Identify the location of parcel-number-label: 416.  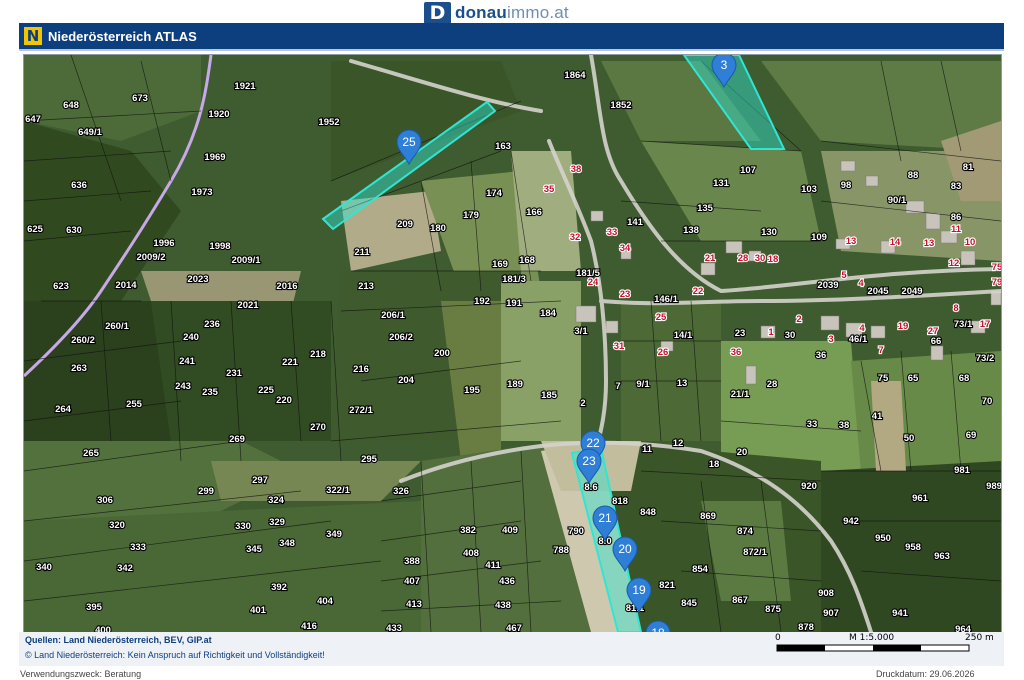
(309, 626).